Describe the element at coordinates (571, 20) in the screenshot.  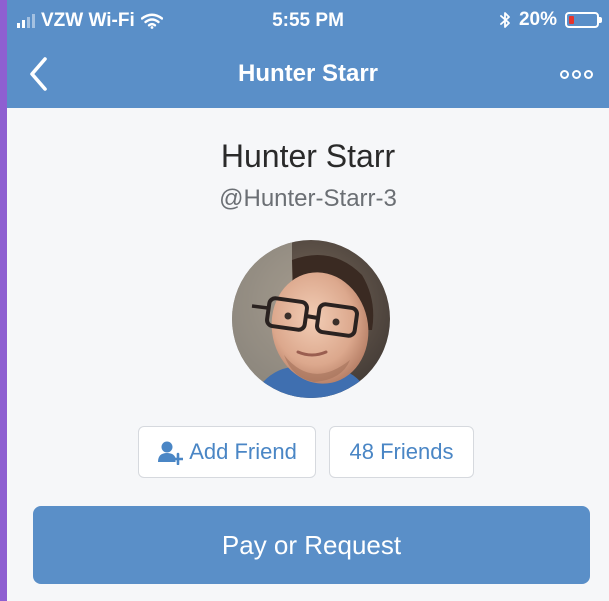
I see `battery-level` at that location.